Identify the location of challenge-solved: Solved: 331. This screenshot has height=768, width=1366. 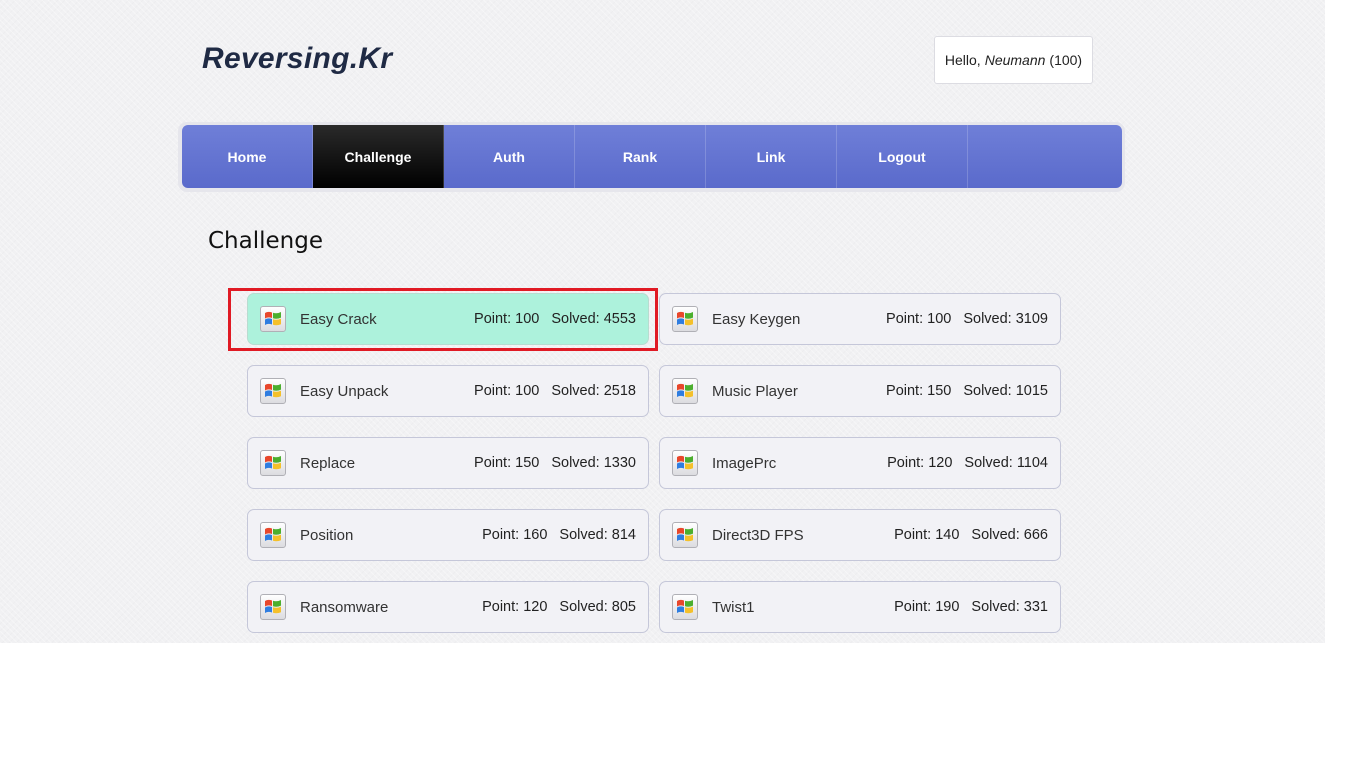
(1009, 607).